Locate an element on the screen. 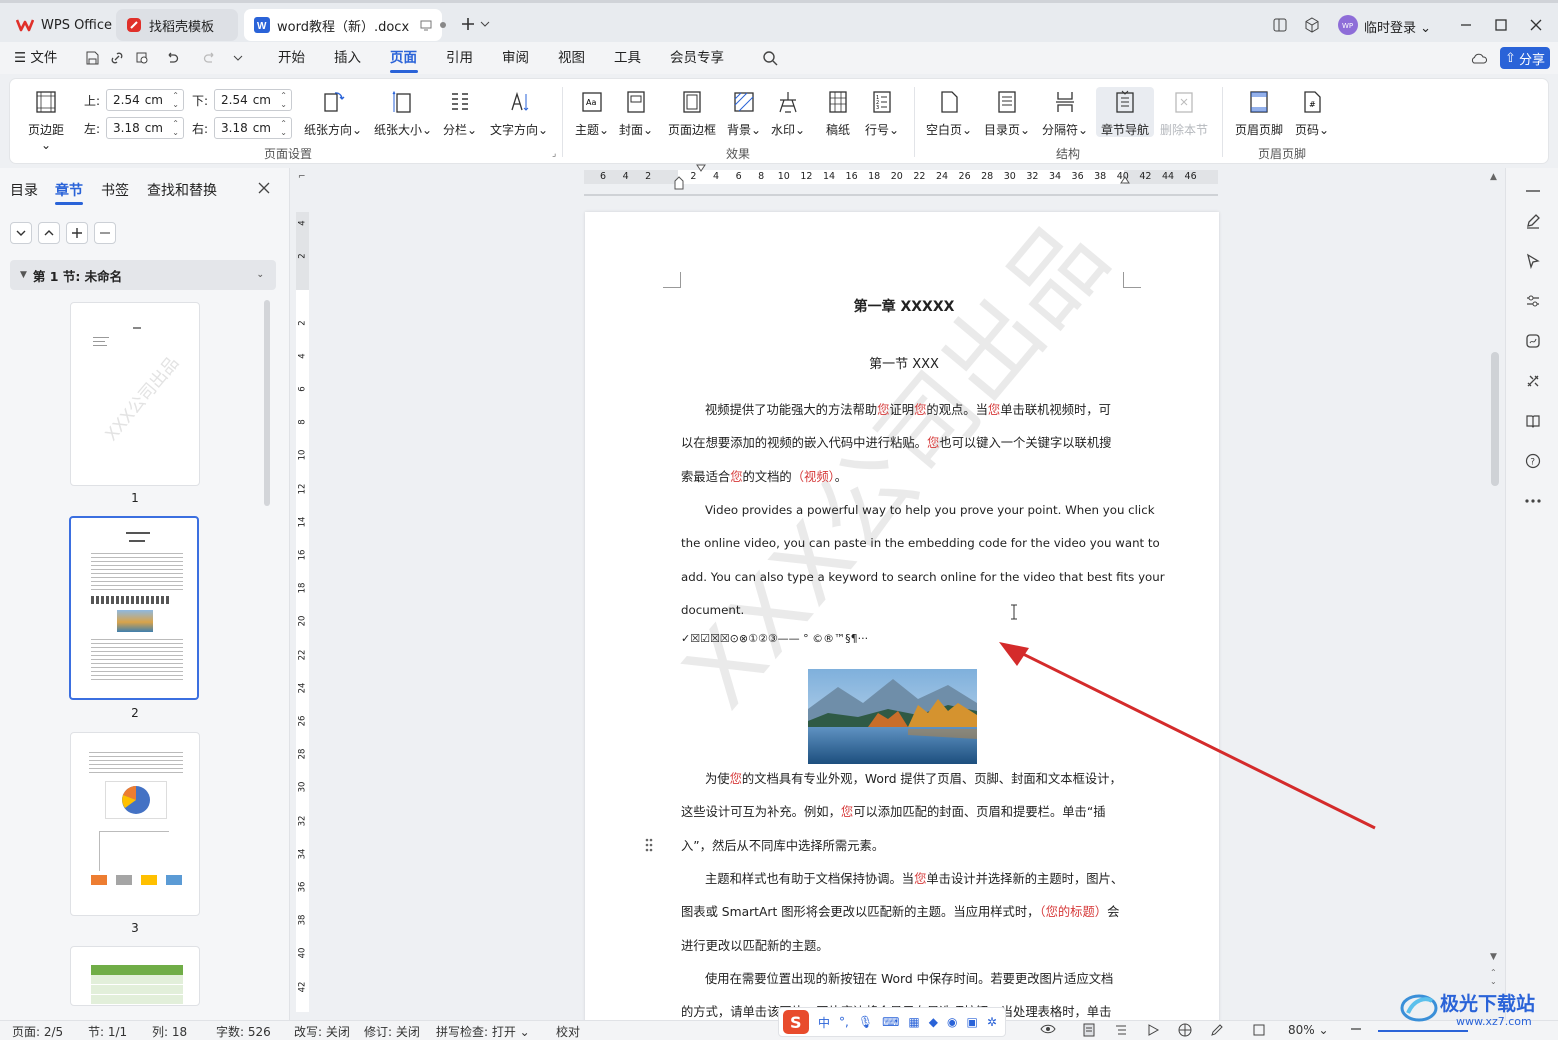  tab-template: 找稻壳模板 is located at coordinates (177, 25).